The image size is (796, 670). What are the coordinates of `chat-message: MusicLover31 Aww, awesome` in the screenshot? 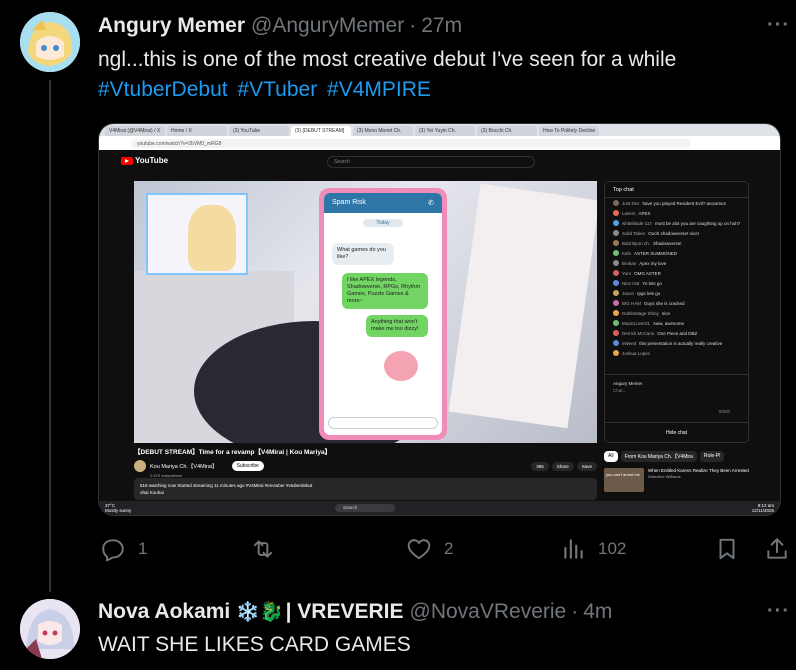 It's located at (676, 323).